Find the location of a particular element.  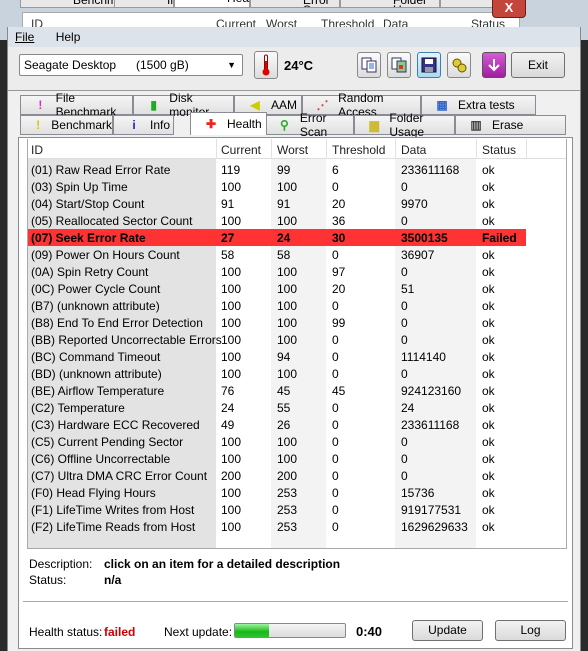

table-row: (09) Power On Hours Count 58 58 0 36907 ok is located at coordinates (297, 254).